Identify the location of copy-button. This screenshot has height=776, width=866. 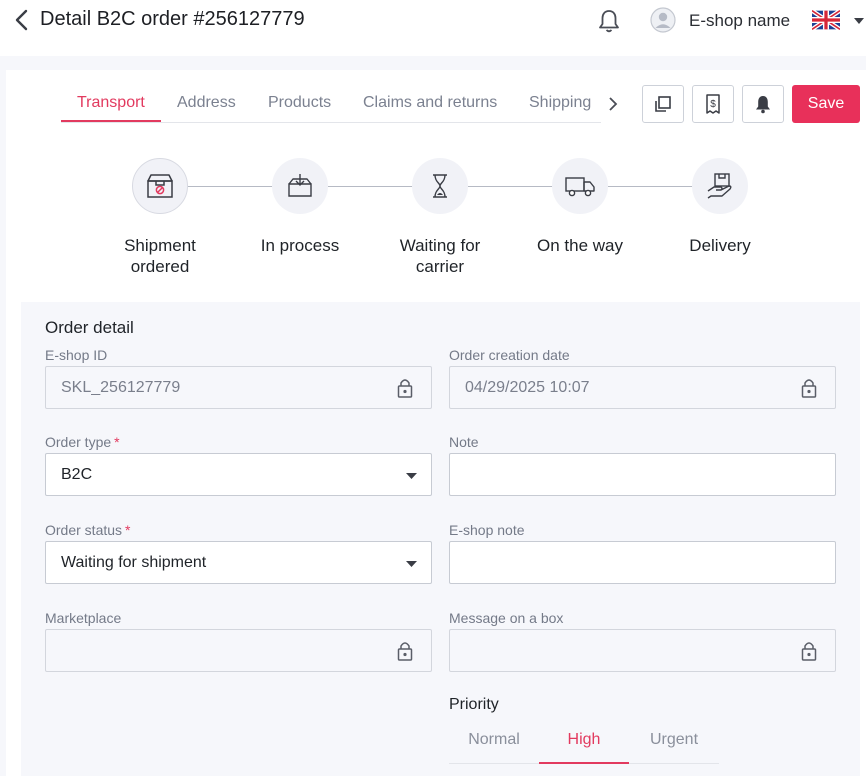
(663, 104).